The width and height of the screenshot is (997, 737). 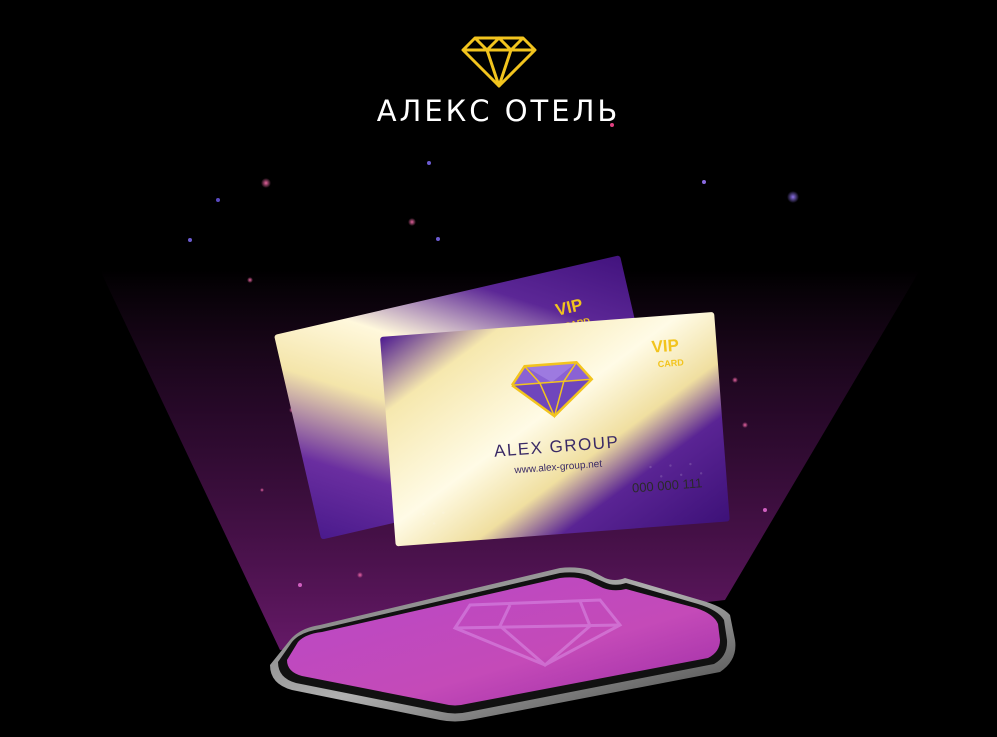 I want to click on brand-header: АЛЕКС ОТЕЛЬ, so click(x=498, y=82).